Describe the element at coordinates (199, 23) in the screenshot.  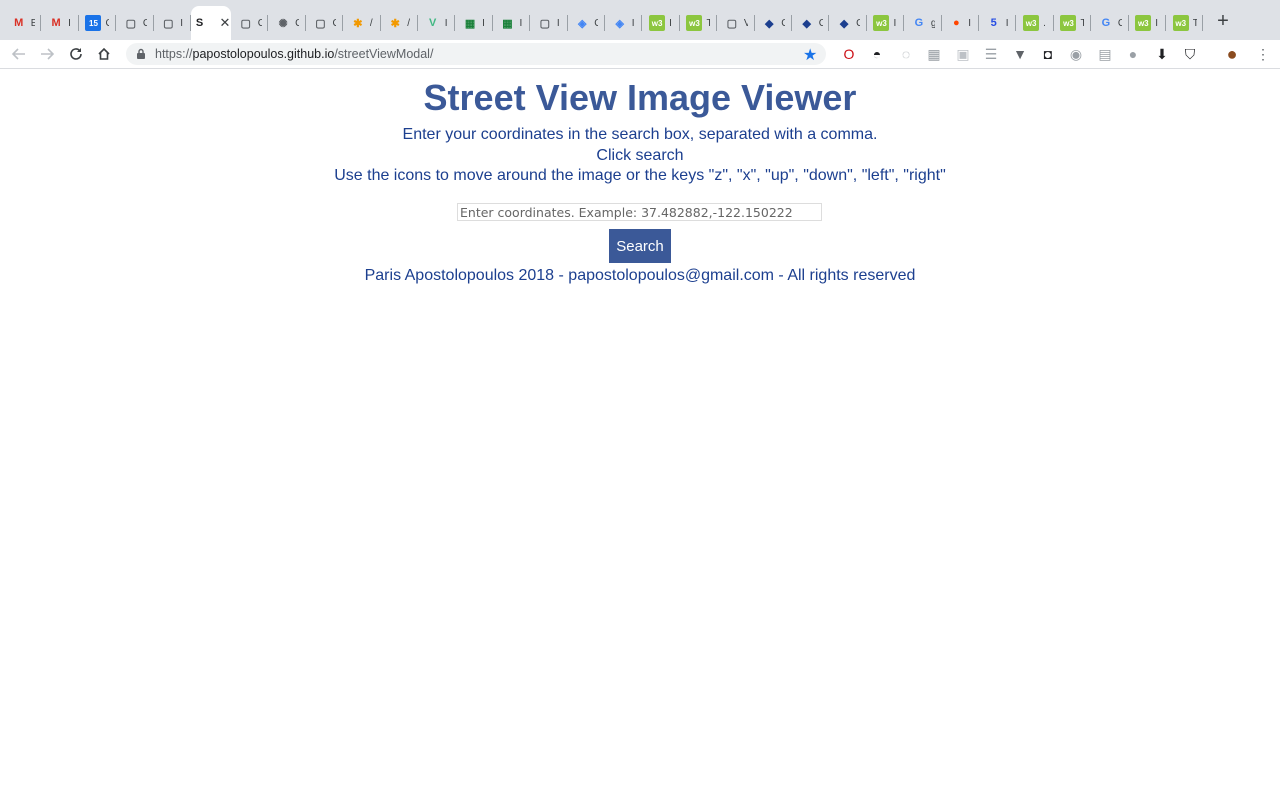
I see `site-icon: S` at that location.